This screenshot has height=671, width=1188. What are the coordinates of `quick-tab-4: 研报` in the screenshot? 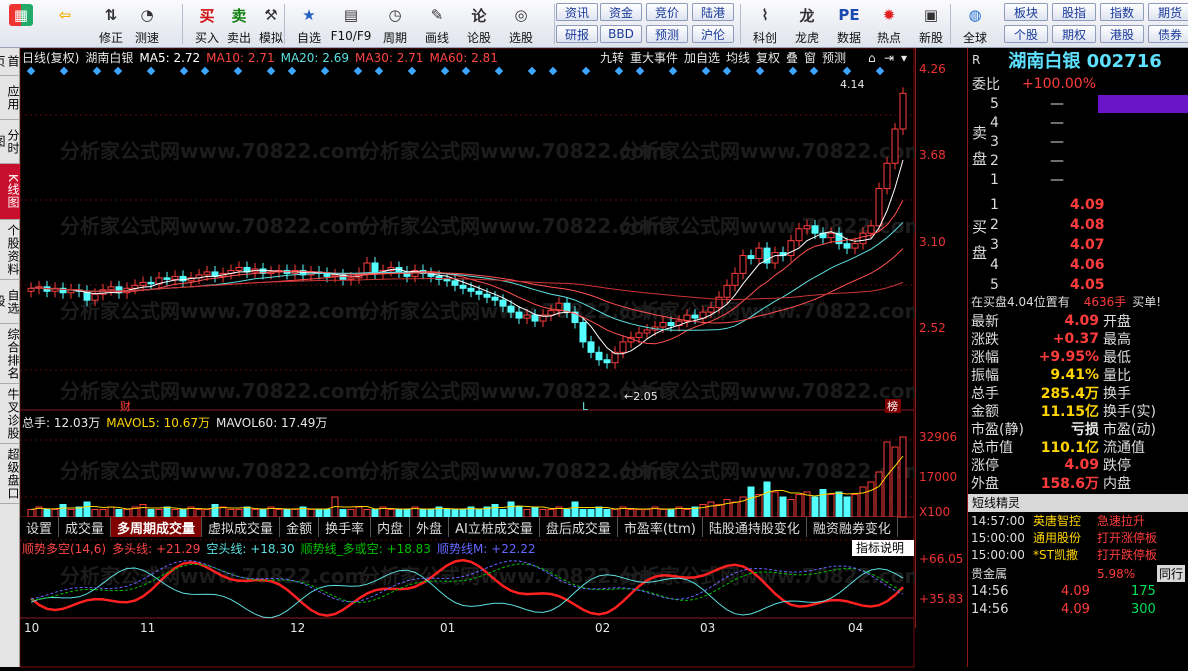 It's located at (577, 34).